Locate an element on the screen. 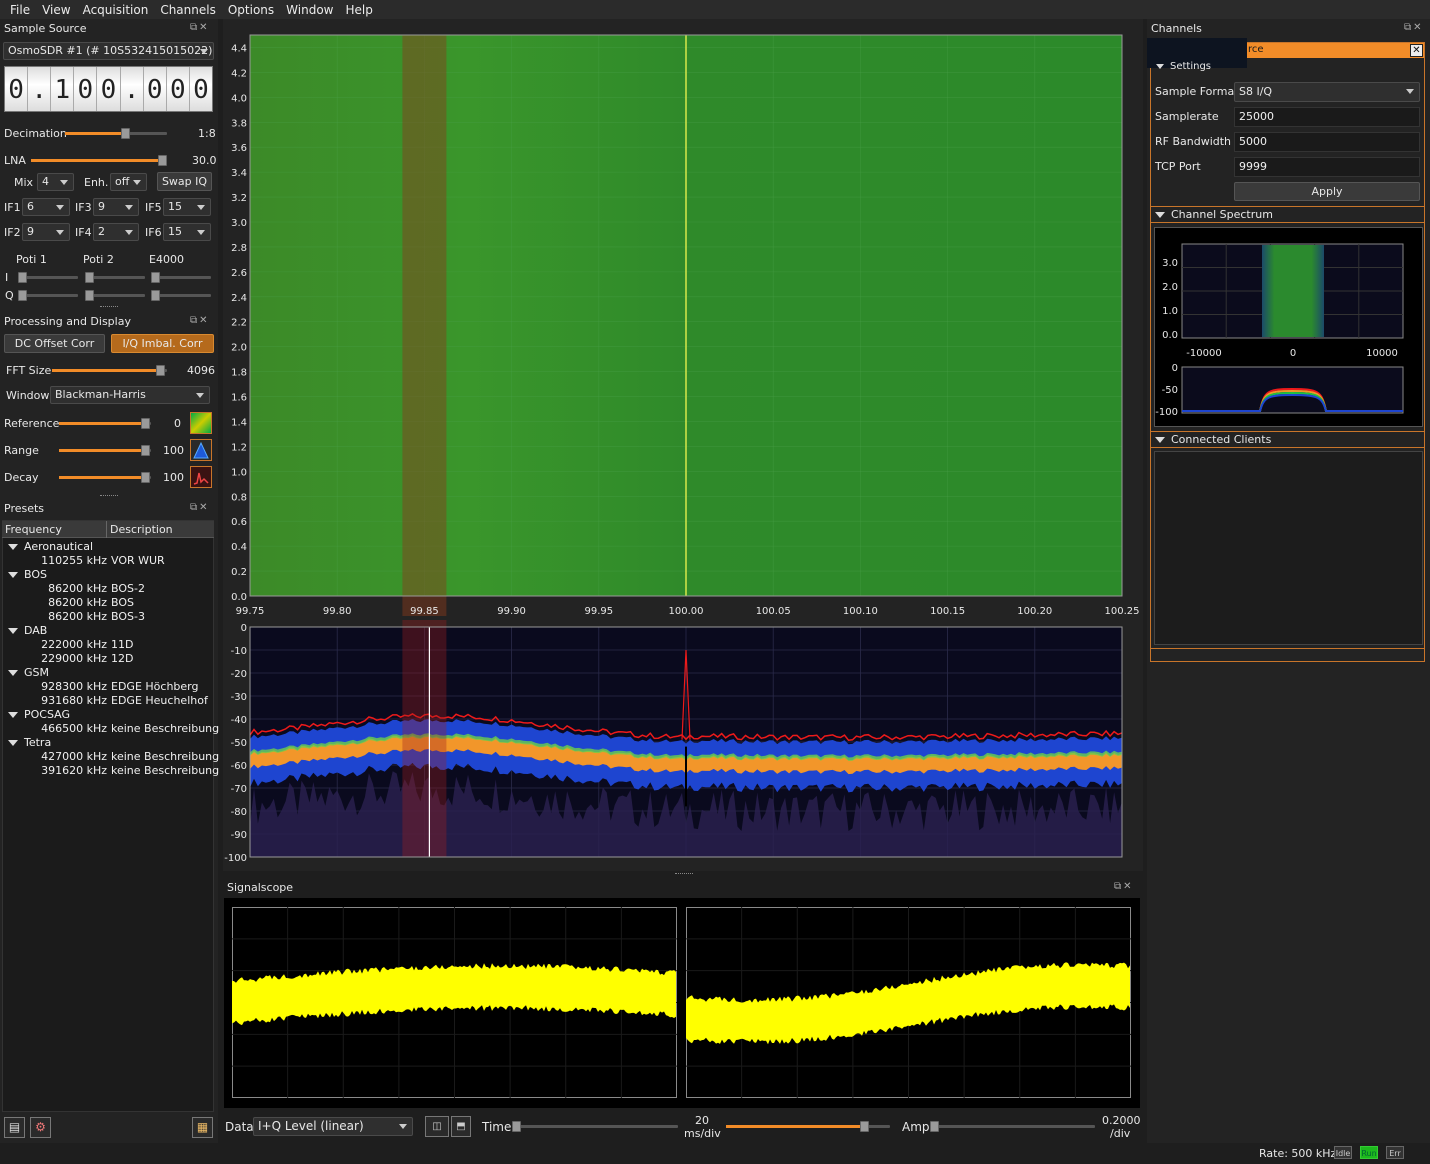  split-horizontal-icon: ◫ is located at coordinates (437, 1126).